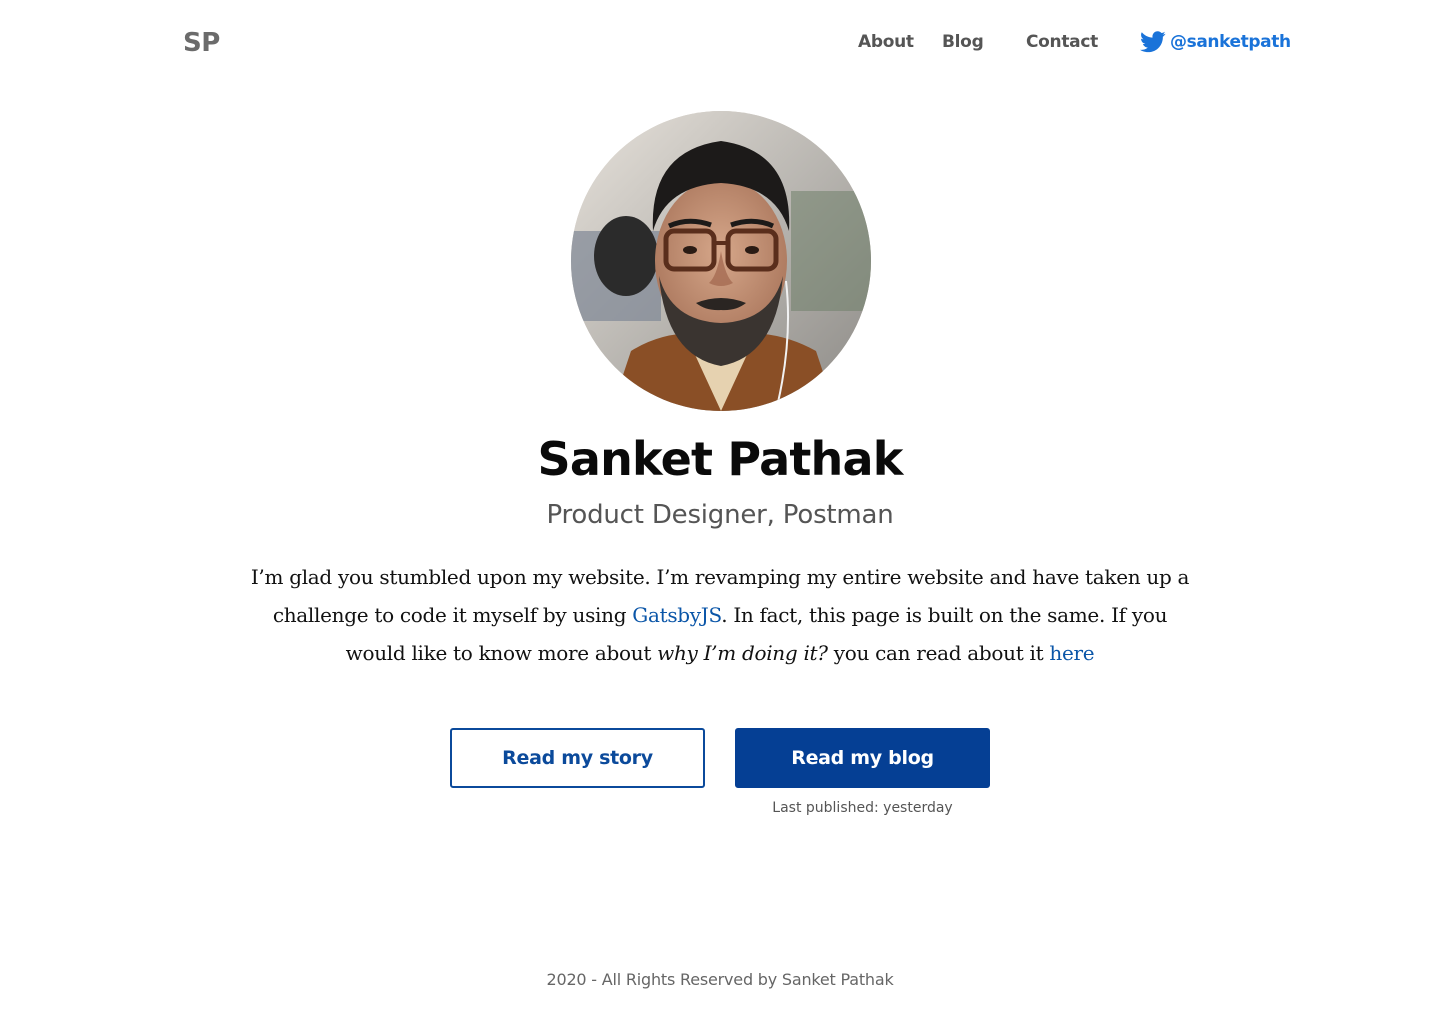 The image size is (1440, 1024). Describe the element at coordinates (1062, 42) in the screenshot. I see `nav-contact-link: Contact` at that location.